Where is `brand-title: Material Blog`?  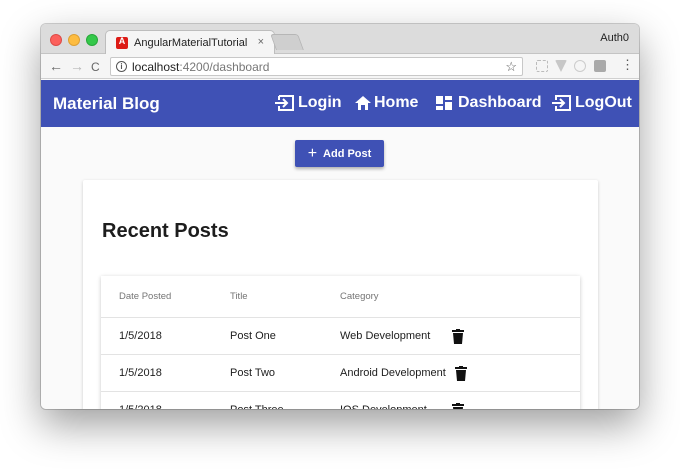
brand-title: Material Blog is located at coordinates (106, 104).